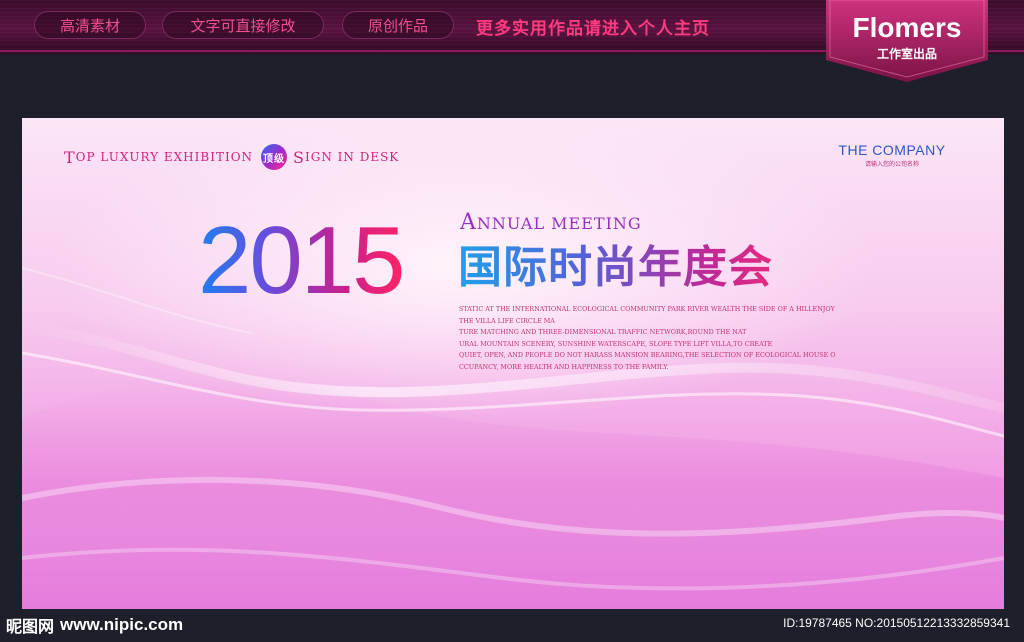 The width and height of the screenshot is (1024, 642). What do you see at coordinates (559, 223) in the screenshot?
I see `annual-rest: NNUAL MEETING` at bounding box center [559, 223].